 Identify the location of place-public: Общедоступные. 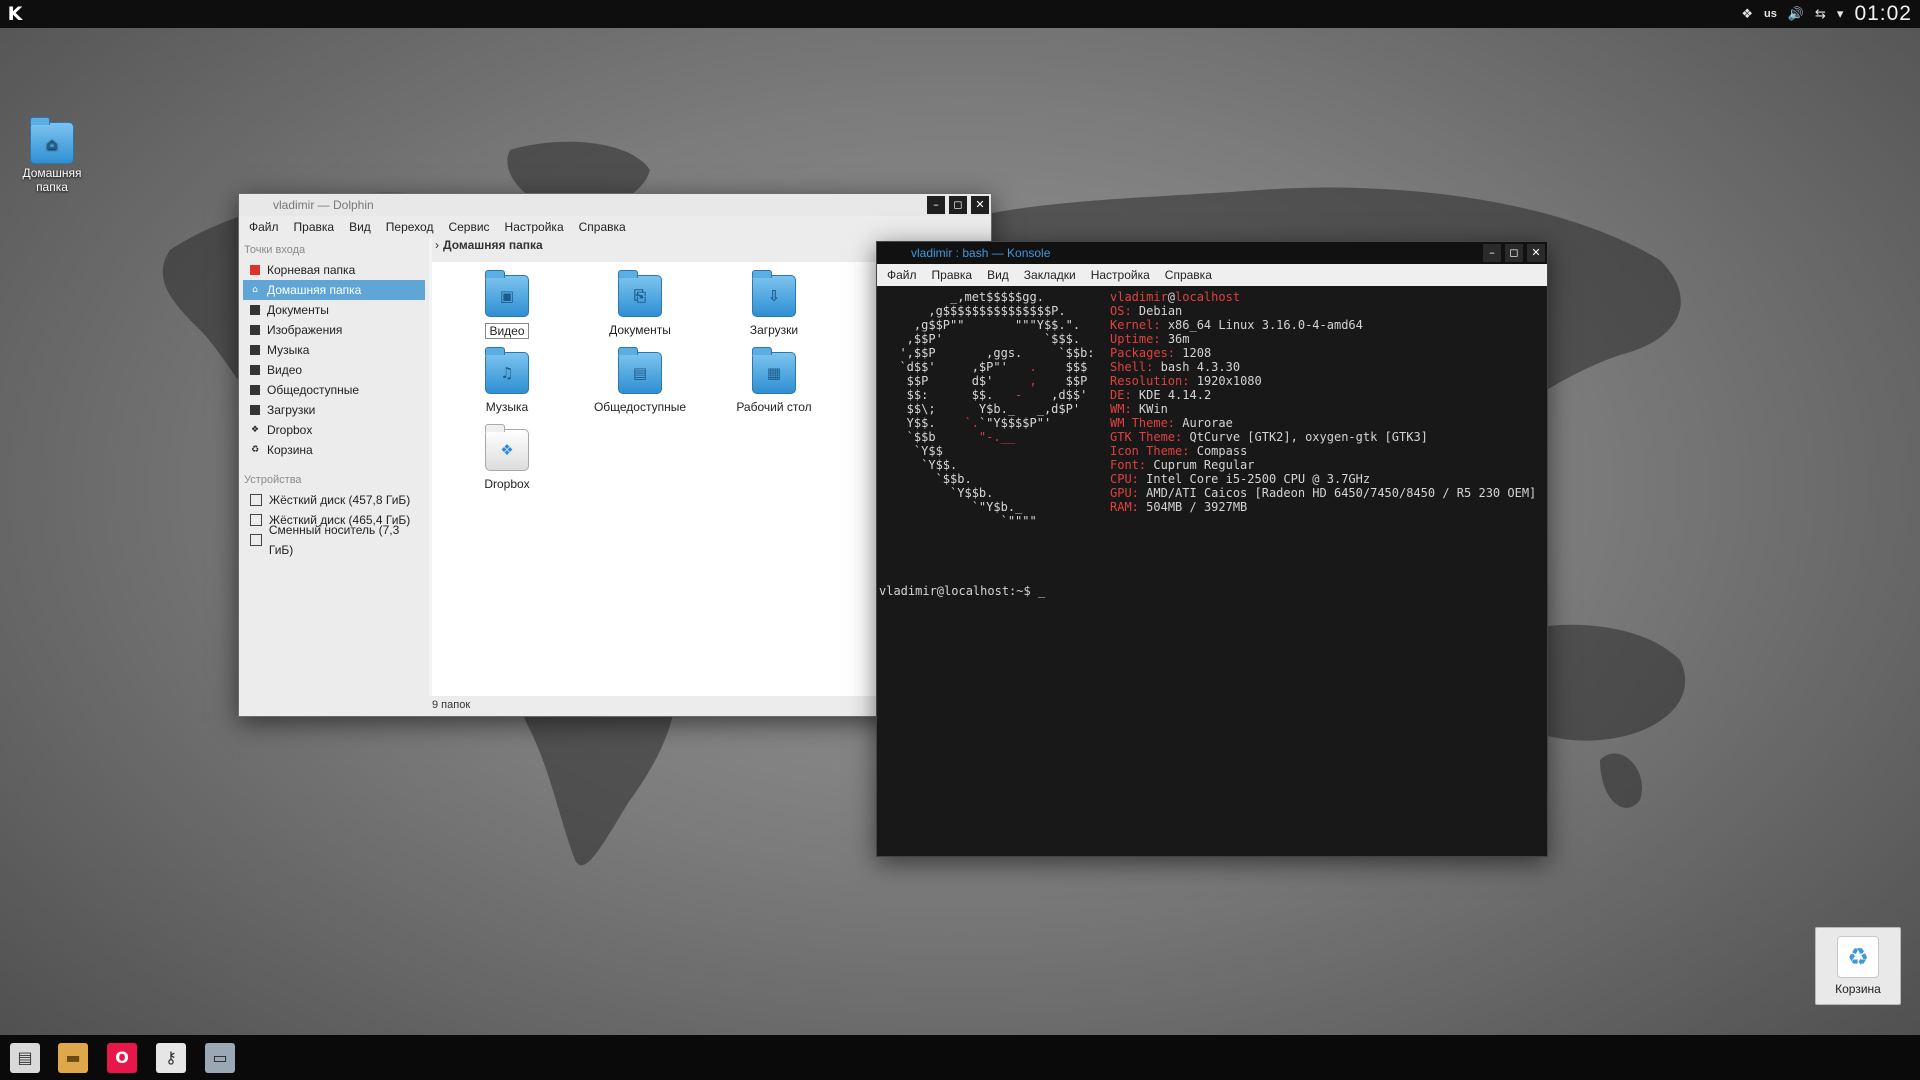
(334, 390).